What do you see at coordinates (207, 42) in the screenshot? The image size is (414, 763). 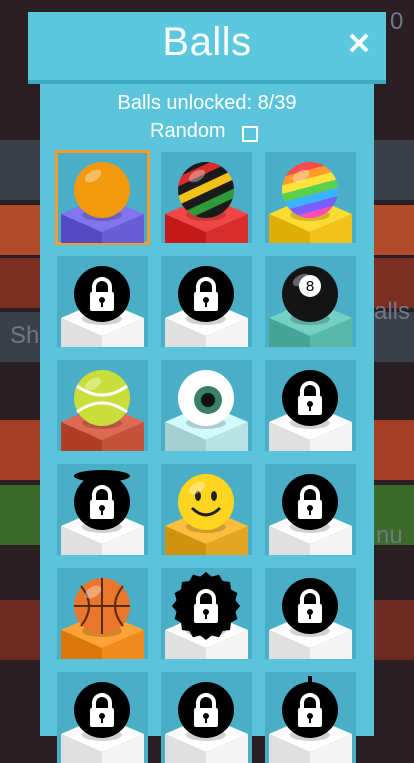 I see `page-title: Balls` at bounding box center [207, 42].